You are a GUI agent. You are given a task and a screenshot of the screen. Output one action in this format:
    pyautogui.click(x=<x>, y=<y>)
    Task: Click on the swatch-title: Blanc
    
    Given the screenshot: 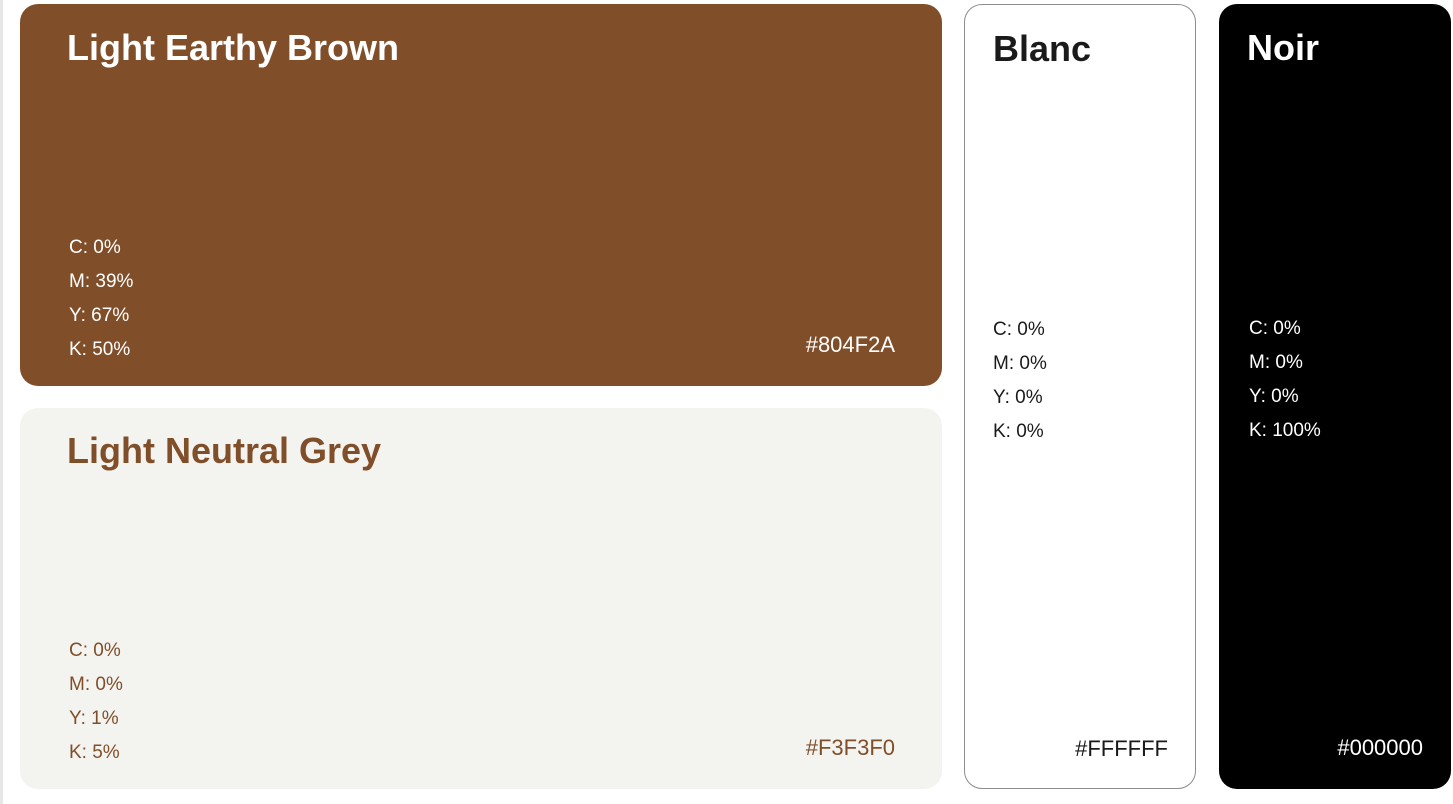 What is the action you would take?
    pyautogui.click(x=1042, y=48)
    